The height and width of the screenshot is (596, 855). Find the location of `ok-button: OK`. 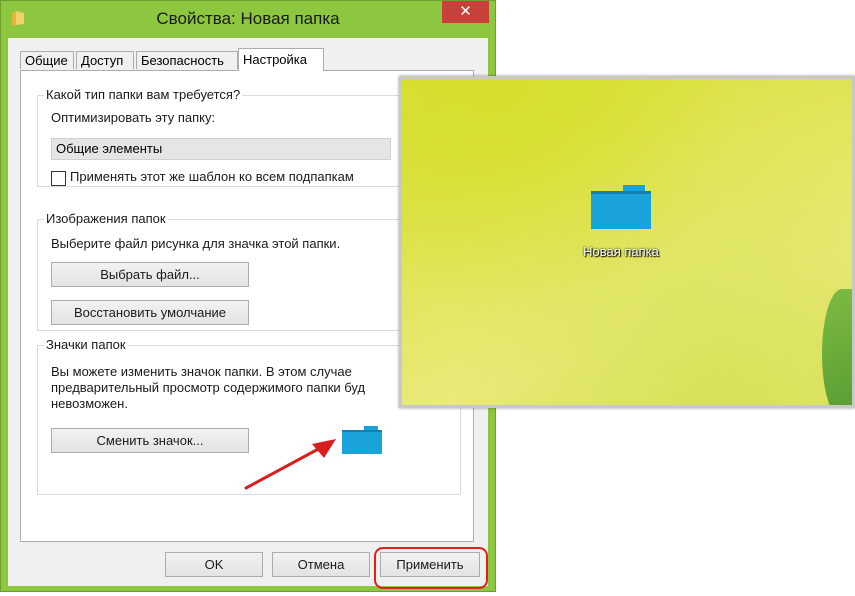

ok-button: OK is located at coordinates (214, 564).